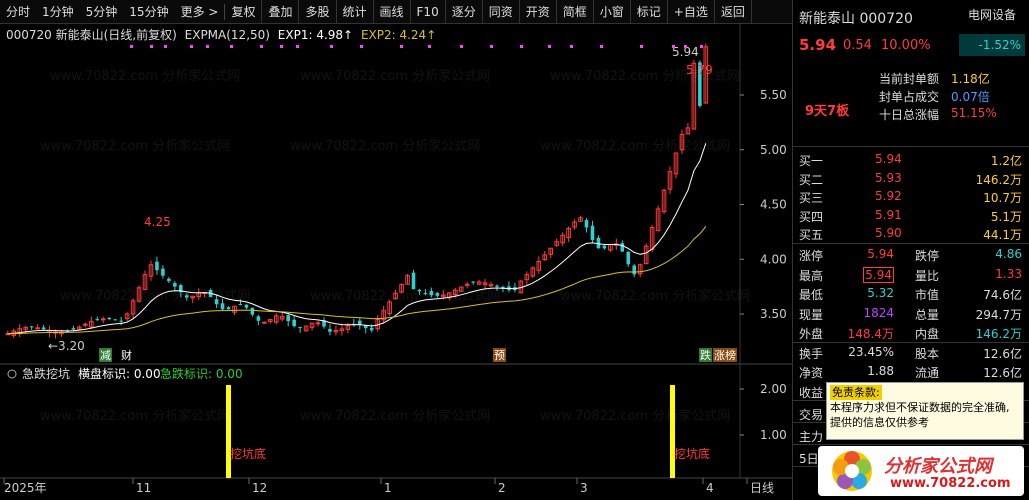 The height and width of the screenshot is (500, 1029). I want to click on stat-label: 涨停, so click(811, 256).